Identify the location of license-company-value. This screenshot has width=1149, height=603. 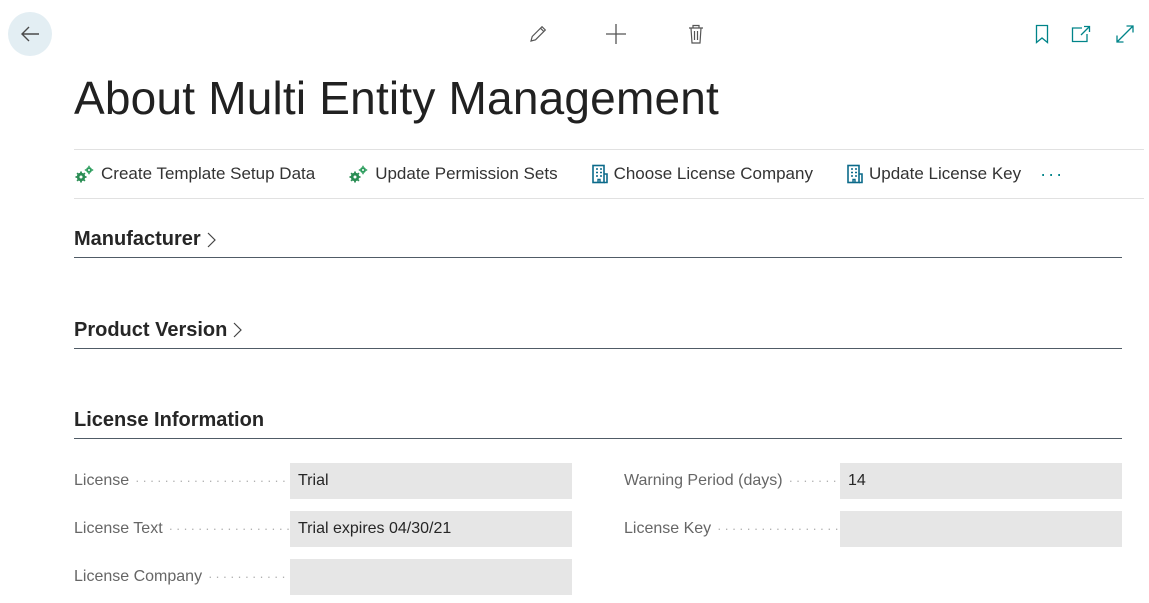
(431, 577).